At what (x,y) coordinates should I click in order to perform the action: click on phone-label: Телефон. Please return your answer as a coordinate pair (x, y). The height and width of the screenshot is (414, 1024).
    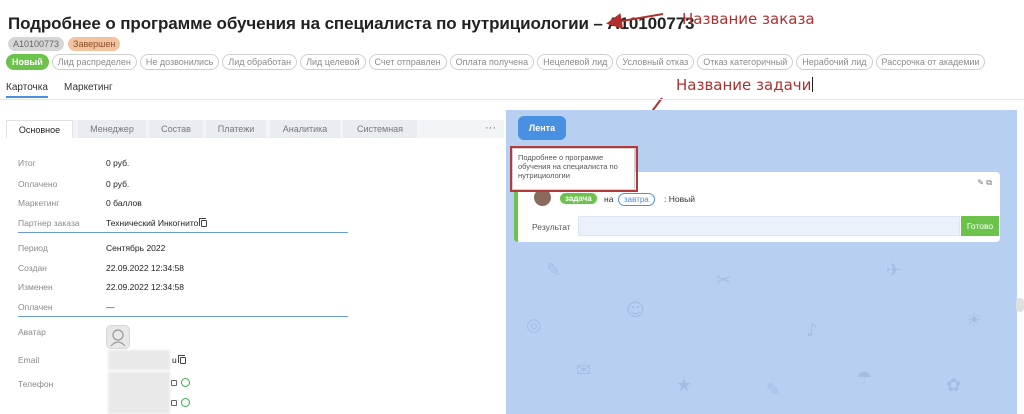
    Looking at the image, I should click on (36, 384).